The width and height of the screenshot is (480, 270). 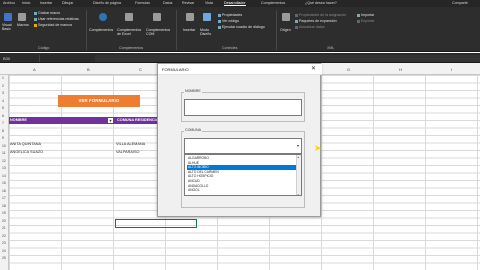 What do you see at coordinates (3, 101) in the screenshot?
I see `row-header: 4` at bounding box center [3, 101].